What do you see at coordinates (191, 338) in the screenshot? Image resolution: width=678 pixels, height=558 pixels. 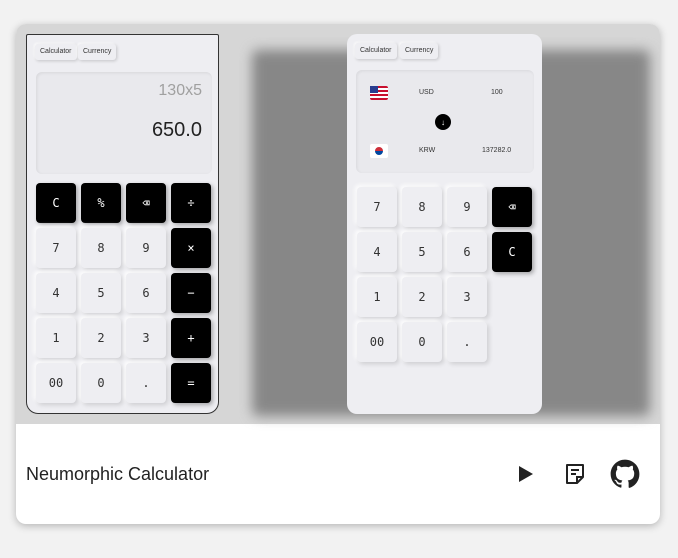 I see `key-+: +` at bounding box center [191, 338].